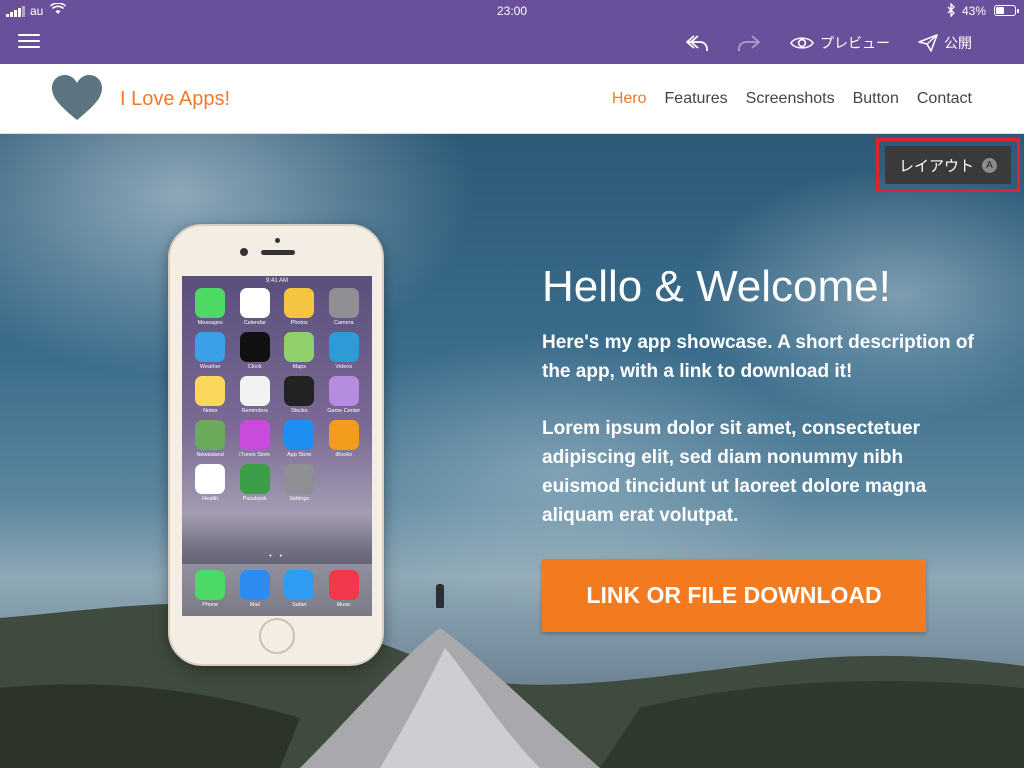 Image resolution: width=1024 pixels, height=768 pixels. Describe the element at coordinates (210, 351) in the screenshot. I see `grid-app: Weather` at that location.